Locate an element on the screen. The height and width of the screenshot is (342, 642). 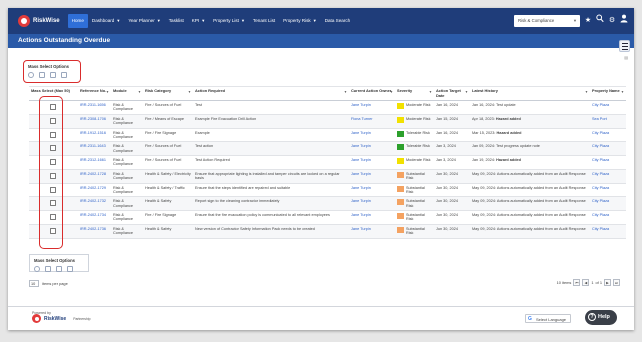
column-header: Current Action Owner ▼ is located at coordinates (372, 93).